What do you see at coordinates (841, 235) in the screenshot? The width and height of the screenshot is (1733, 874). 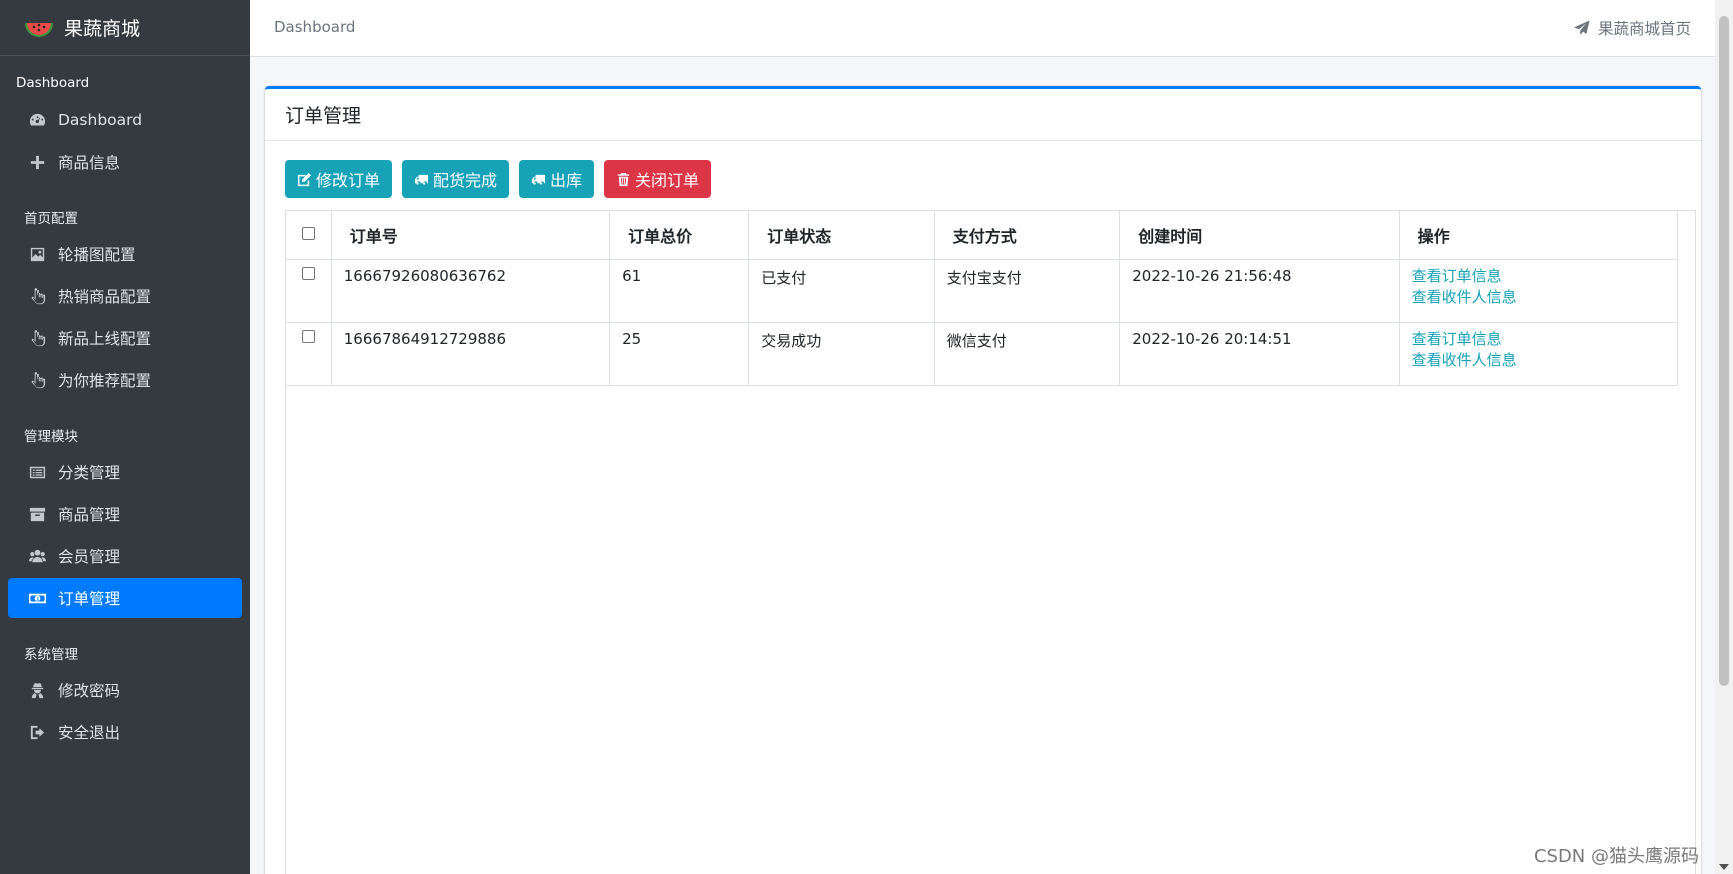 I see `column-header-status: 订单状态` at bounding box center [841, 235].